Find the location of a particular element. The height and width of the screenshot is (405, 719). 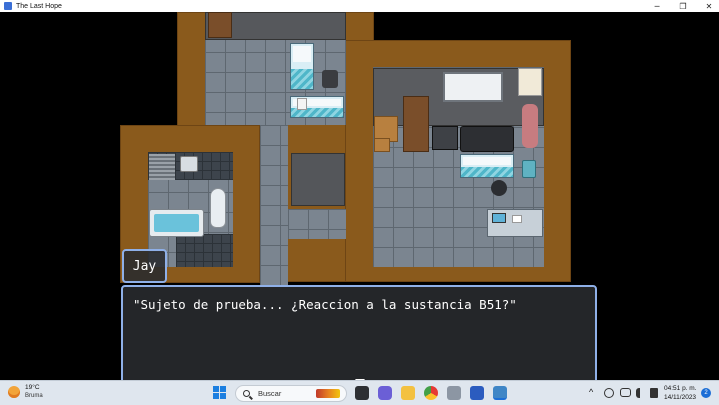

wall-fan is located at coordinates (189, 164).